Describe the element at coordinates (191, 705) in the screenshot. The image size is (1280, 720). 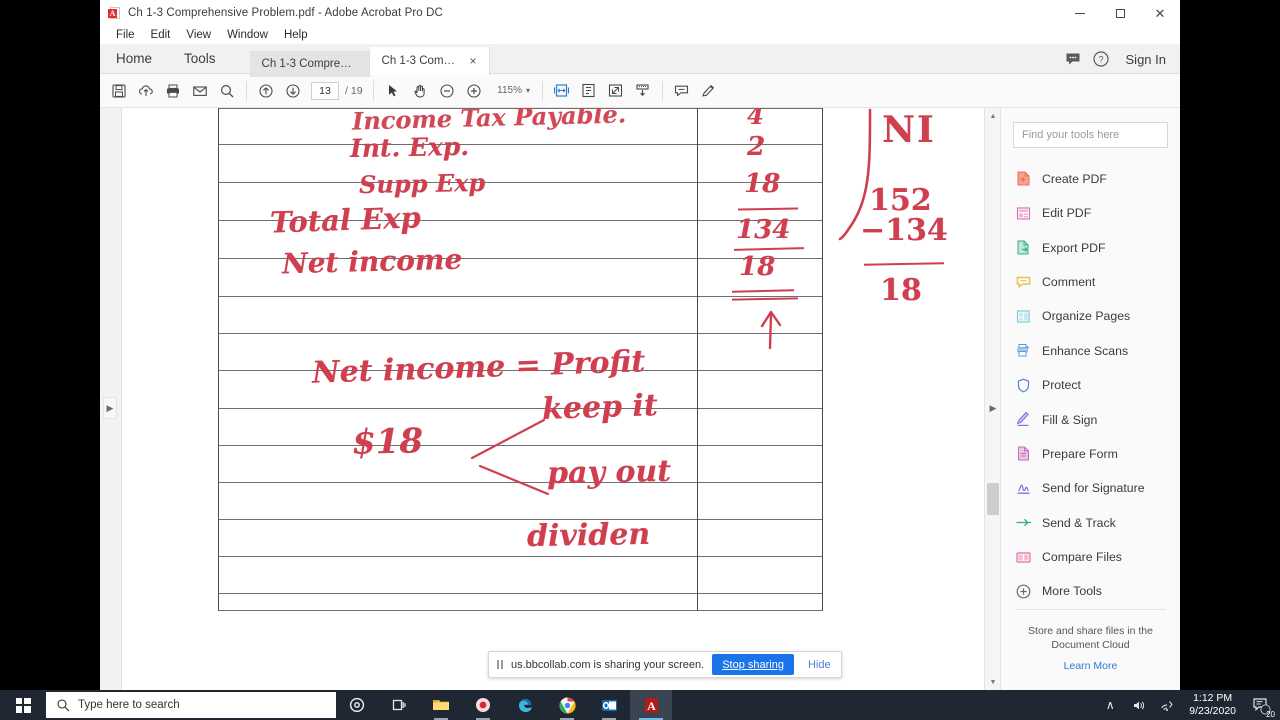
I see `taskbar-search-box: Type here to search` at that location.